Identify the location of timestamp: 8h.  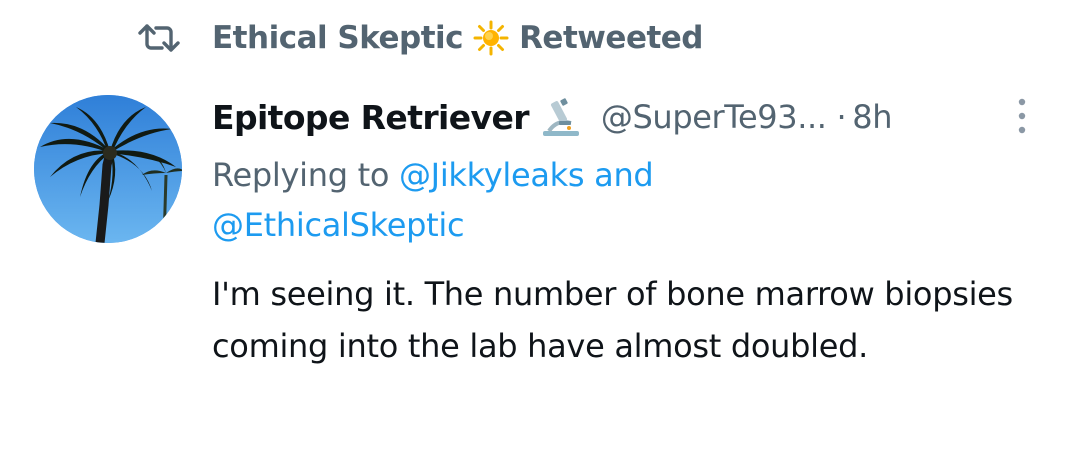
(872, 117).